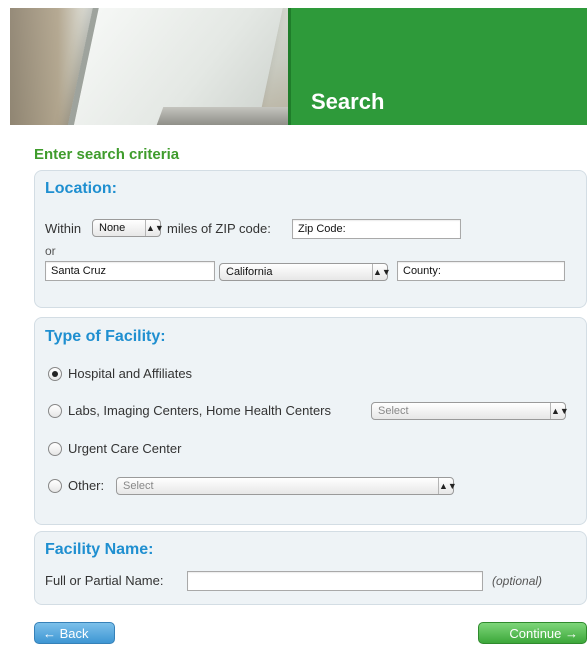  I want to click on radio-labs, so click(55, 411).